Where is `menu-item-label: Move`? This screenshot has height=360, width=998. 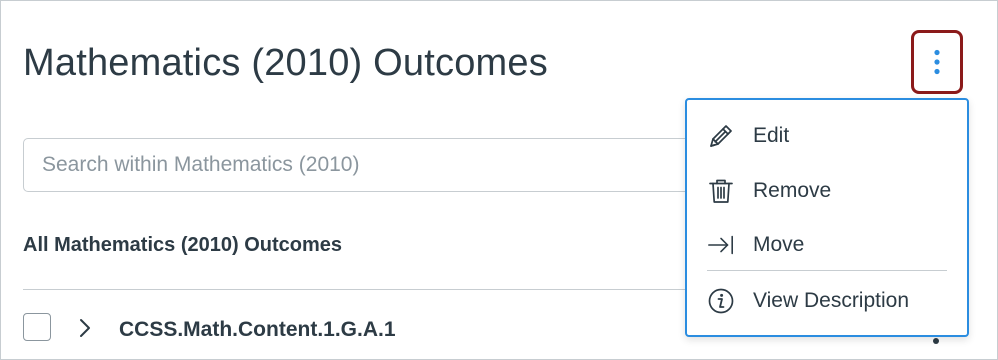 menu-item-label: Move is located at coordinates (779, 244).